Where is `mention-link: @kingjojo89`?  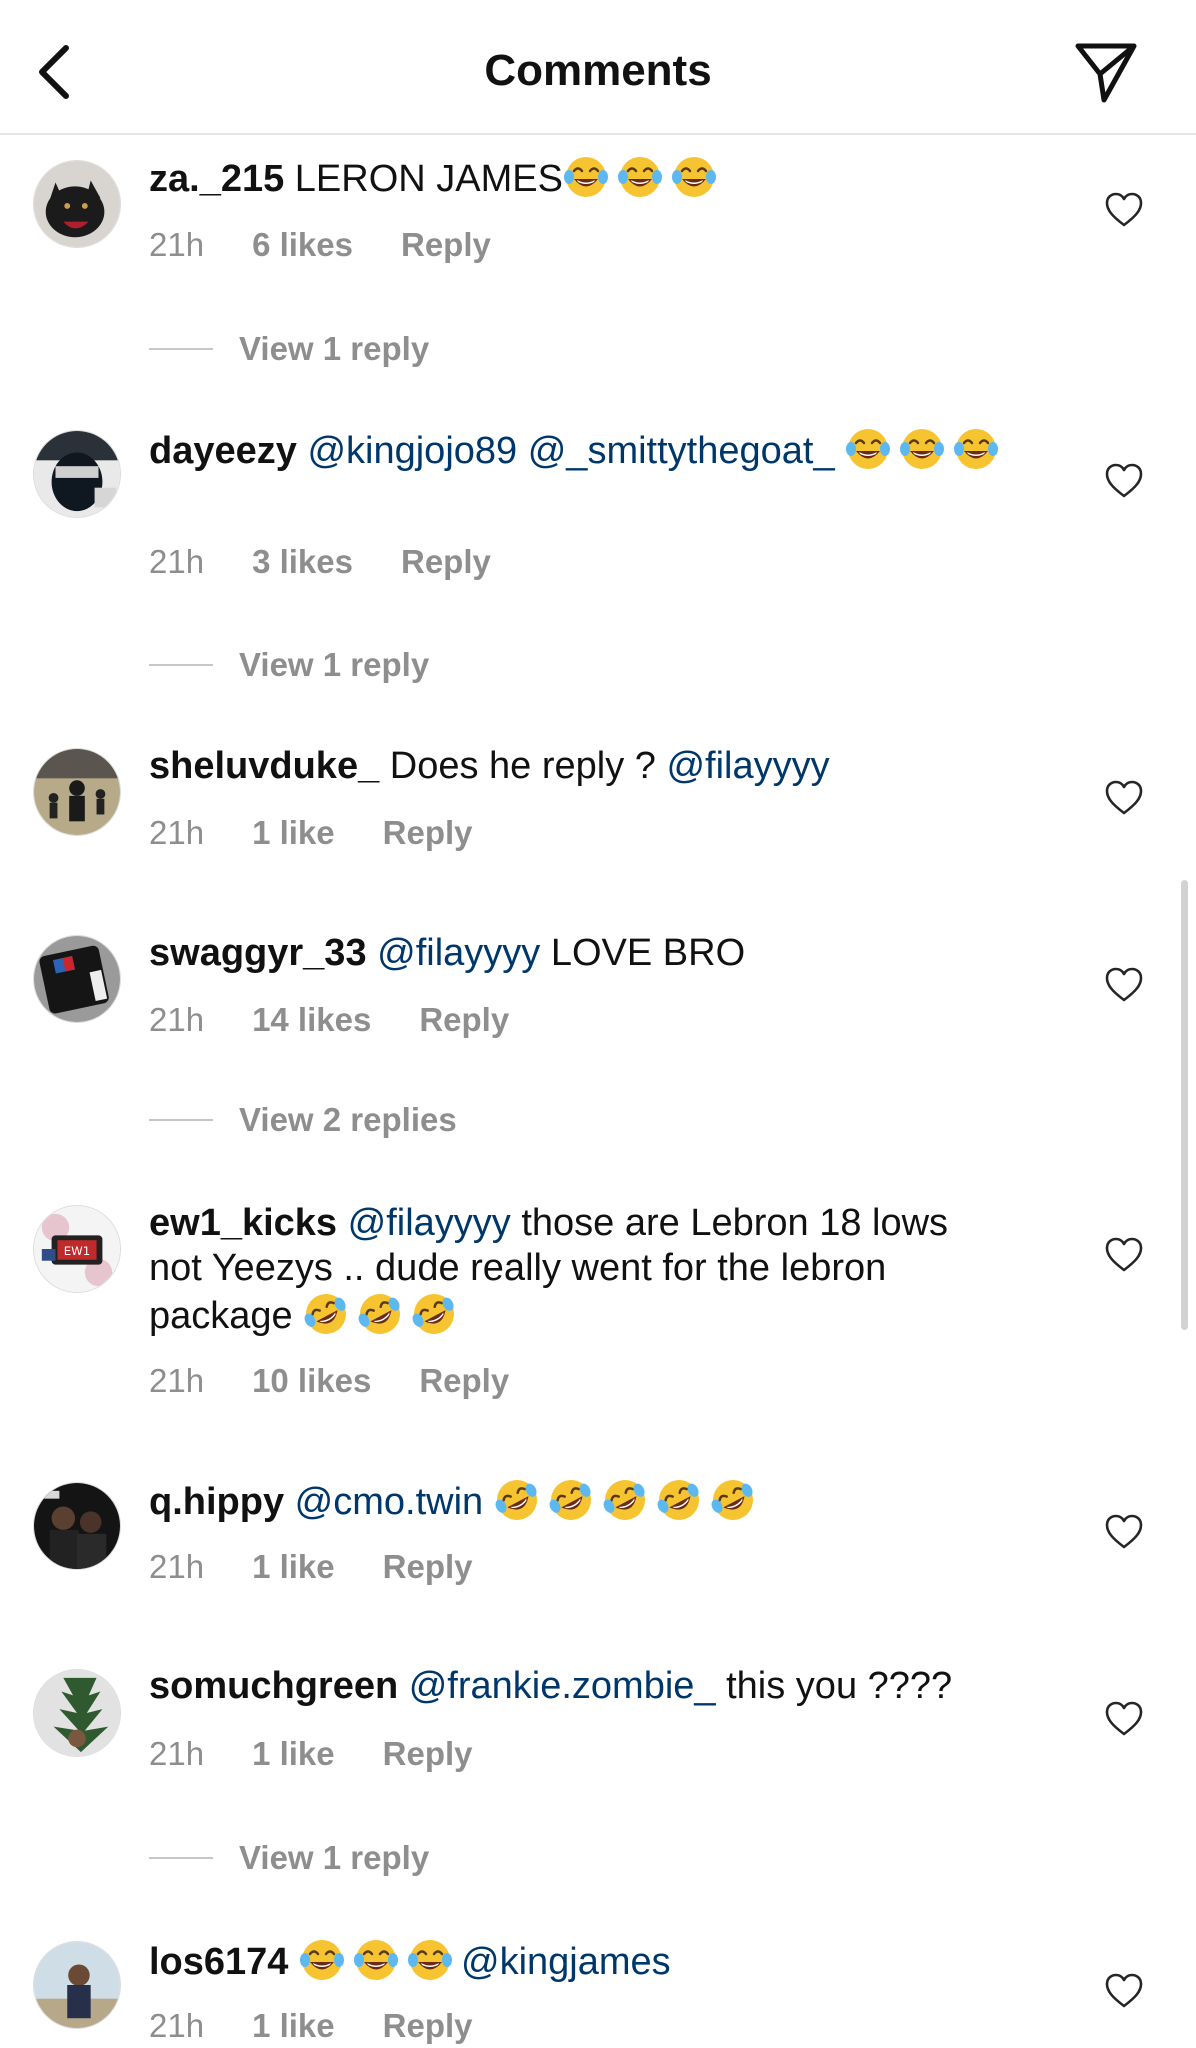 mention-link: @kingjojo89 is located at coordinates (412, 451).